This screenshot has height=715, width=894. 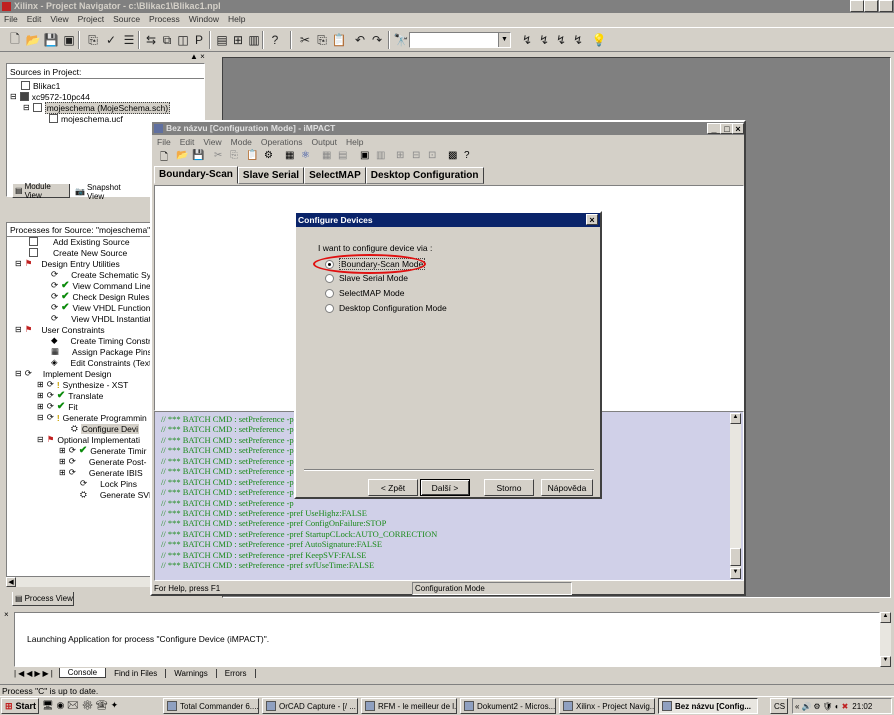 What do you see at coordinates (197, 56) in the screenshot?
I see `panel-close-icon: ▲ ×` at bounding box center [197, 56].